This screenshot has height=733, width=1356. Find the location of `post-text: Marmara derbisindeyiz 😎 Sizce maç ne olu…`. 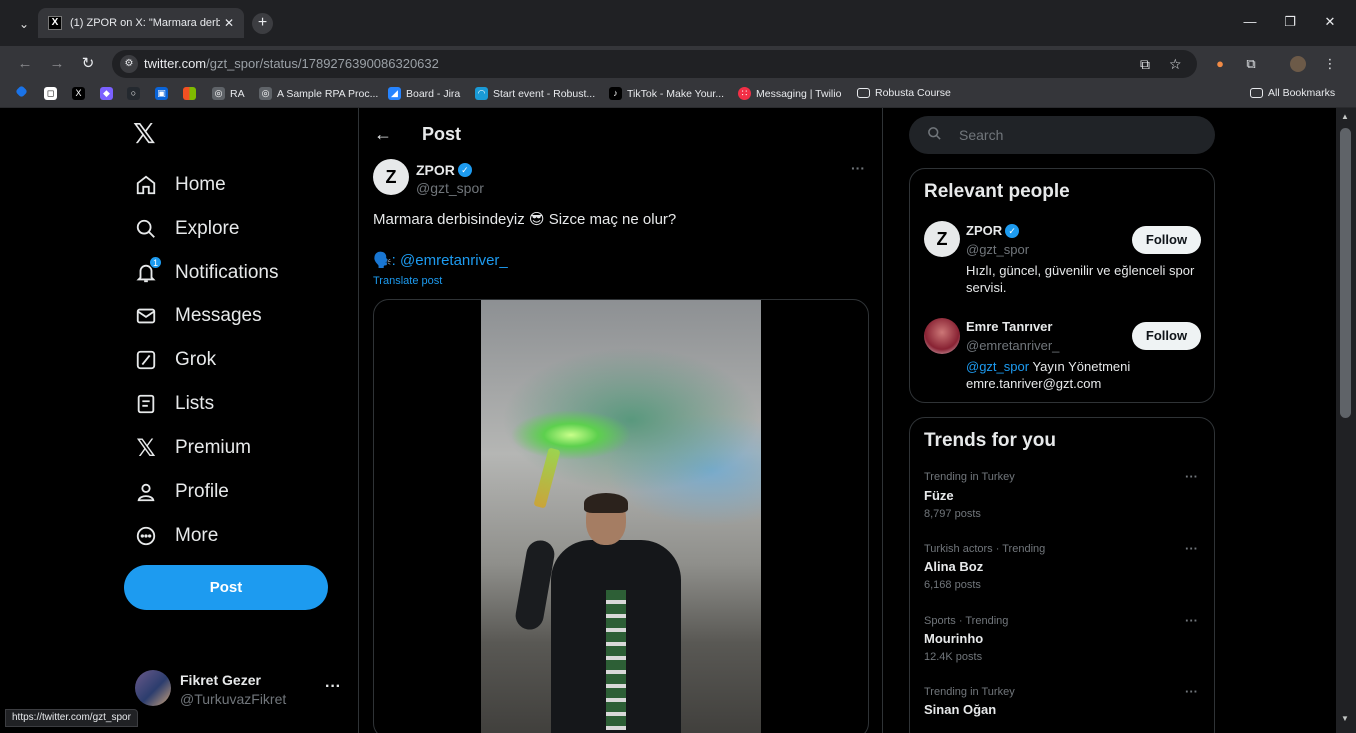

post-text: Marmara derbisindeyiz 😎 Sizce maç ne olu… is located at coordinates (525, 219).